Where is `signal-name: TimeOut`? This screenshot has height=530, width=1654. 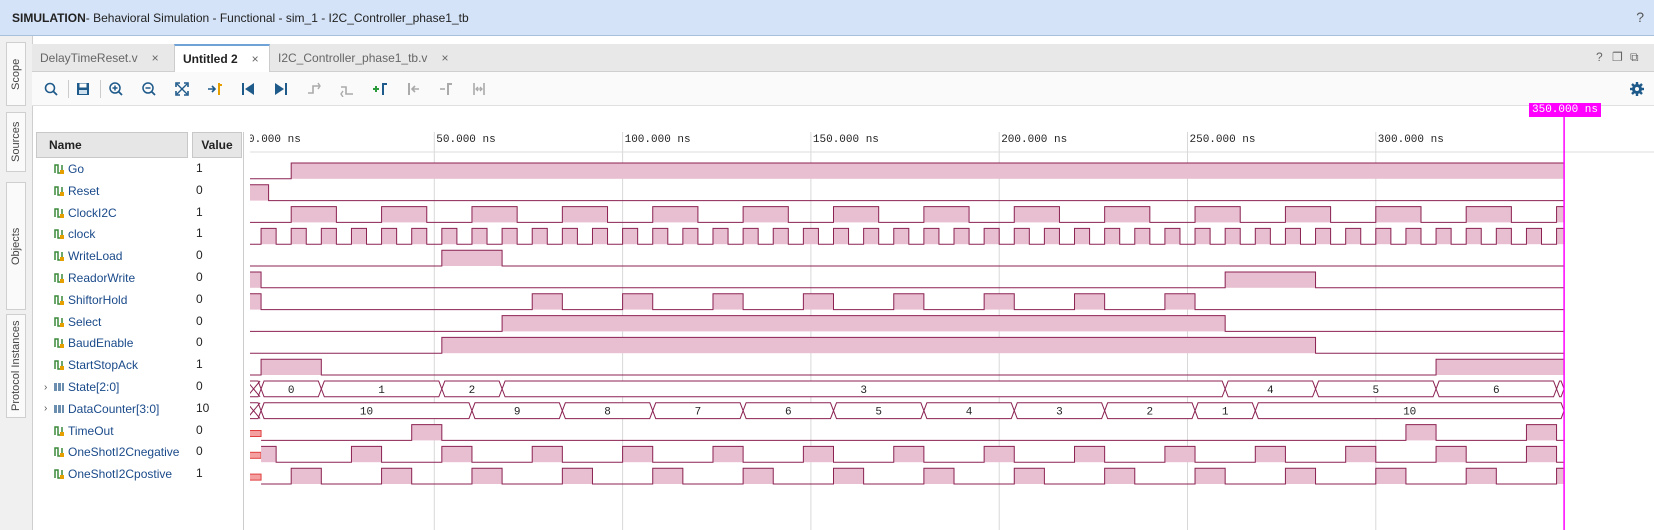 signal-name: TimeOut is located at coordinates (91, 430).